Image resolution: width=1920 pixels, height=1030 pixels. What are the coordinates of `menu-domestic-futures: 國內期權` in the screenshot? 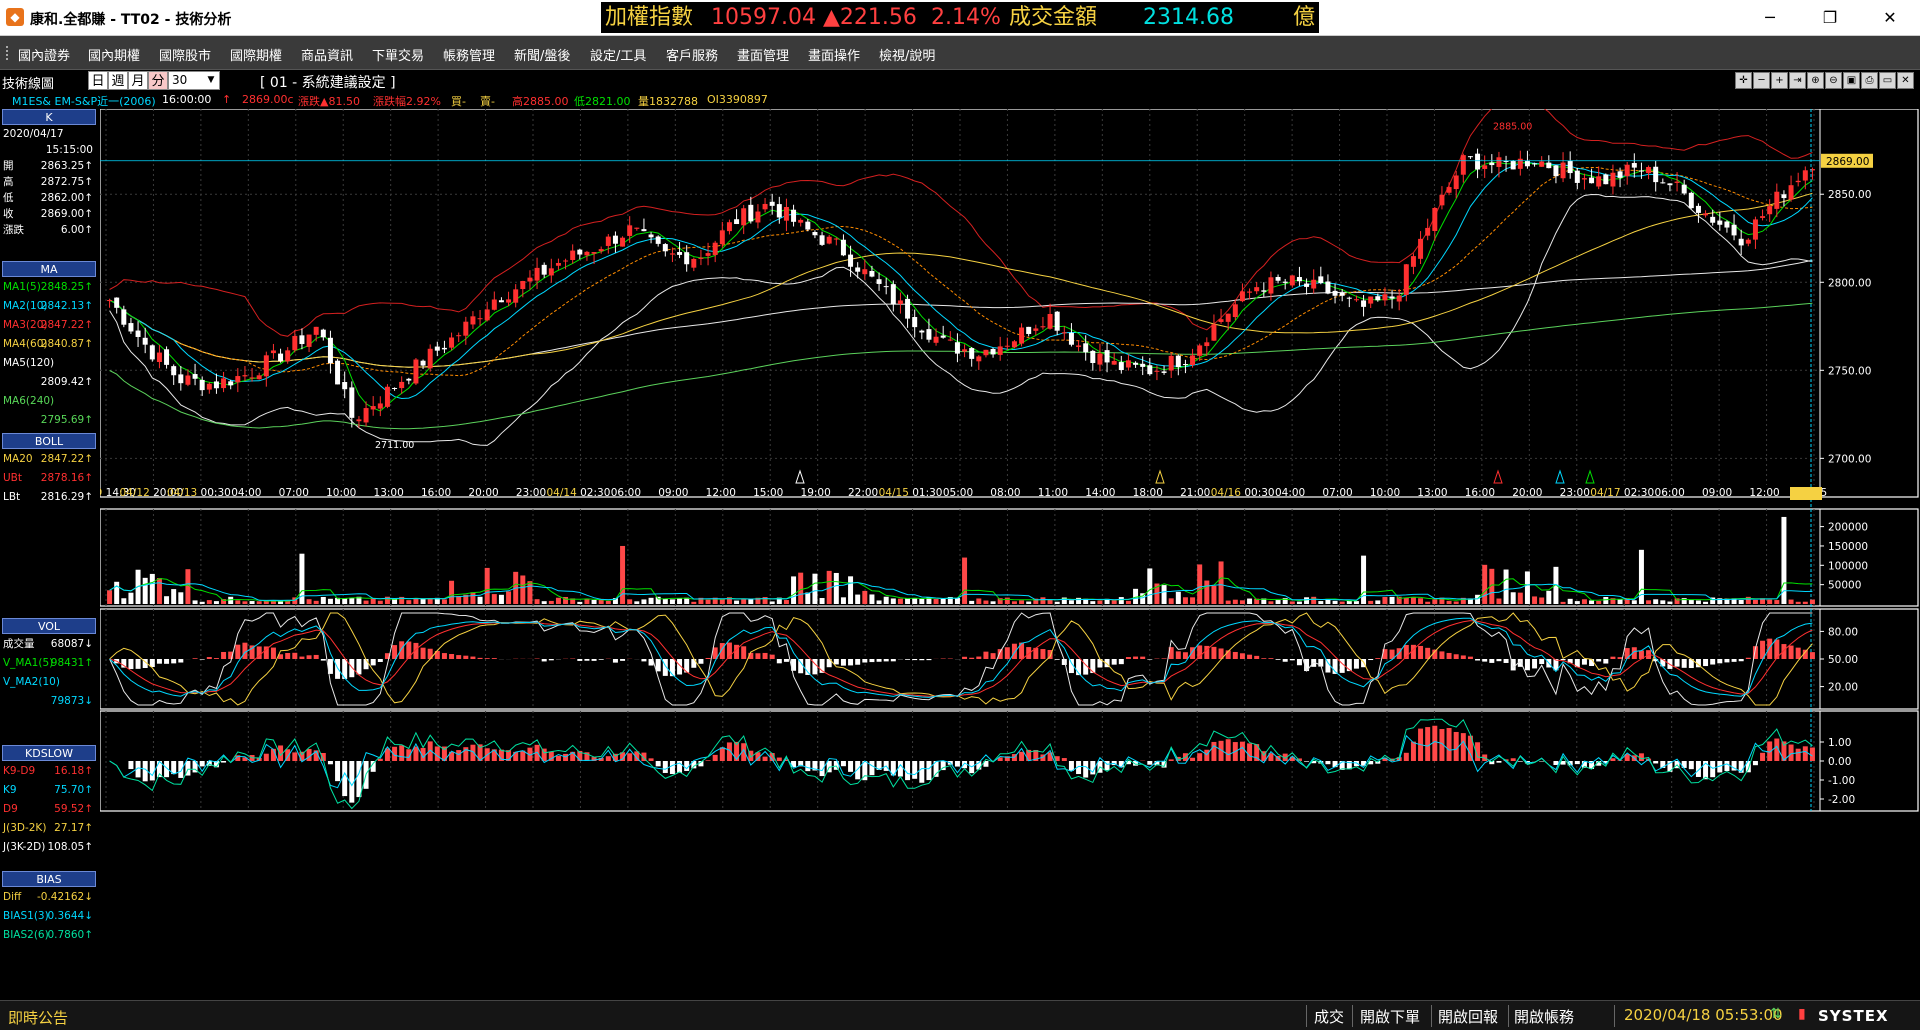 It's located at (114, 54).